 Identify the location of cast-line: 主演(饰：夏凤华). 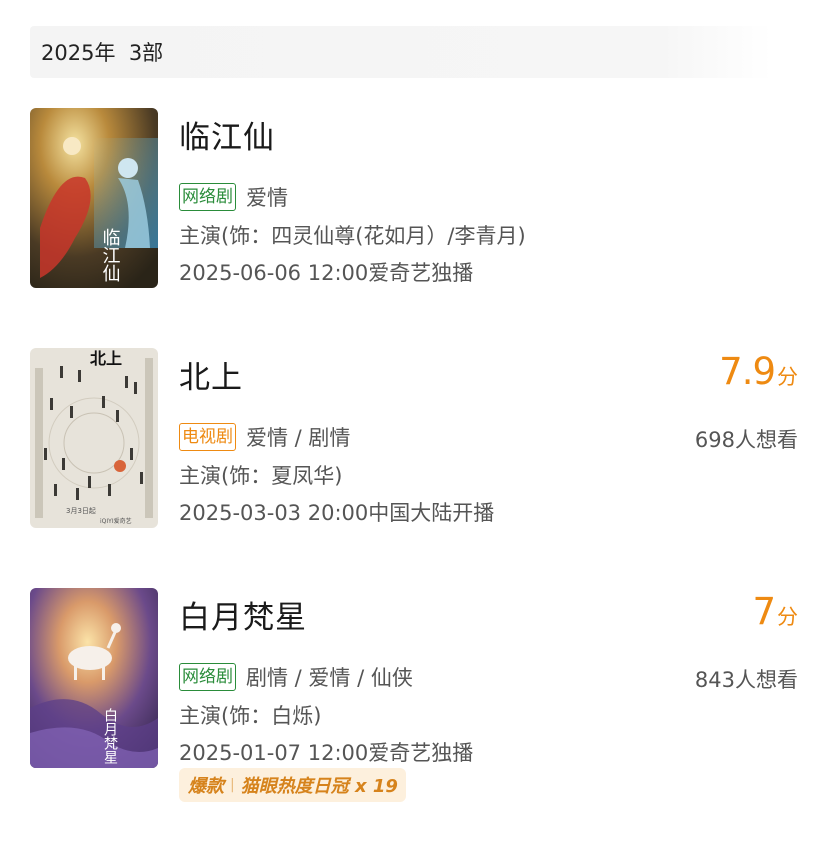
(261, 476).